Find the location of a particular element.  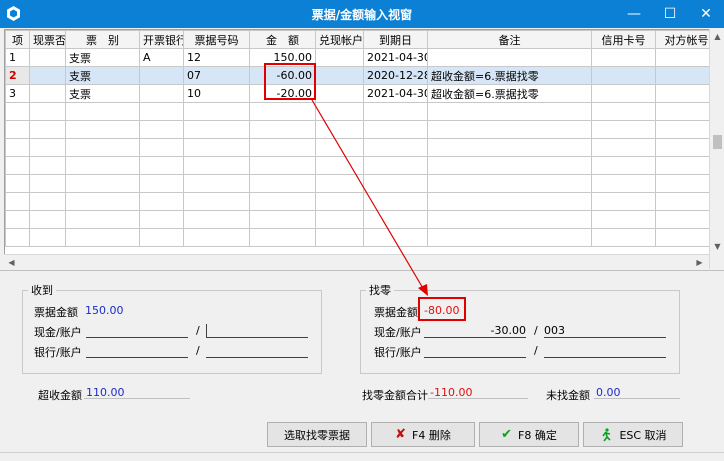

col-header-due-date: 到期日 is located at coordinates (395, 39).